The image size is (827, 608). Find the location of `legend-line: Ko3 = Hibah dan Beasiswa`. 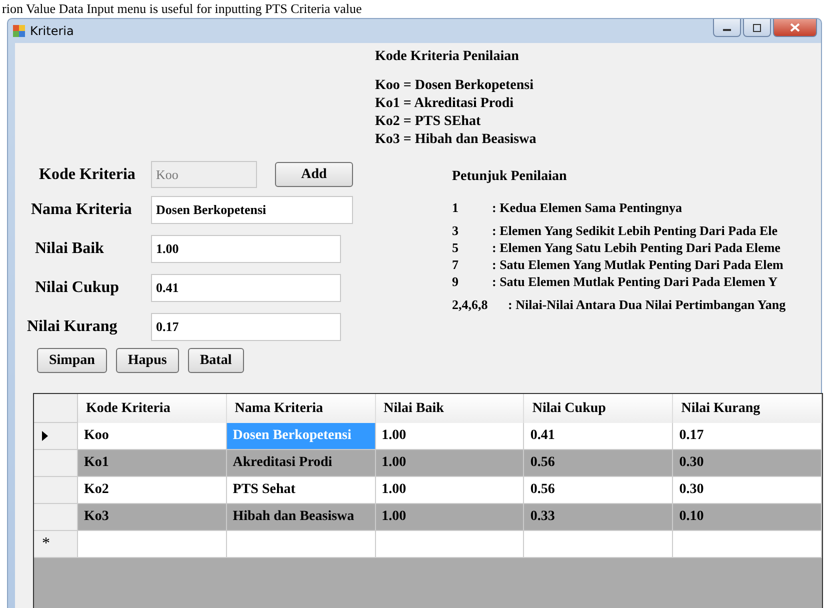

legend-line: Ko3 = Hibah dan Beasiswa is located at coordinates (456, 140).